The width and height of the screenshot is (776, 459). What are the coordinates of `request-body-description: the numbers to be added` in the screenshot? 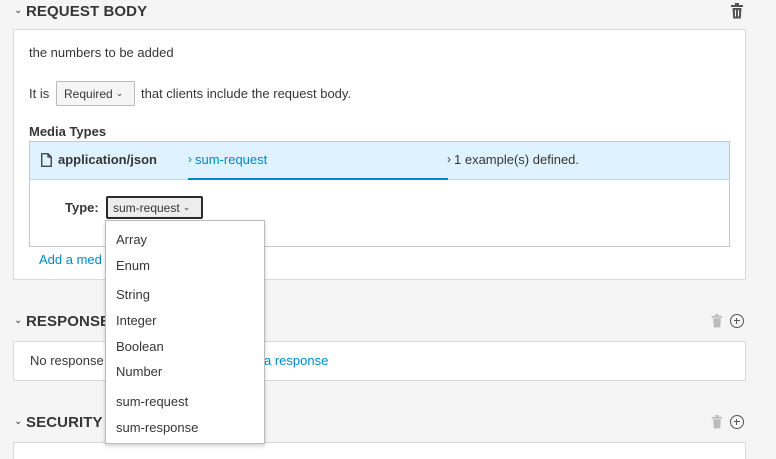 It's located at (101, 52).